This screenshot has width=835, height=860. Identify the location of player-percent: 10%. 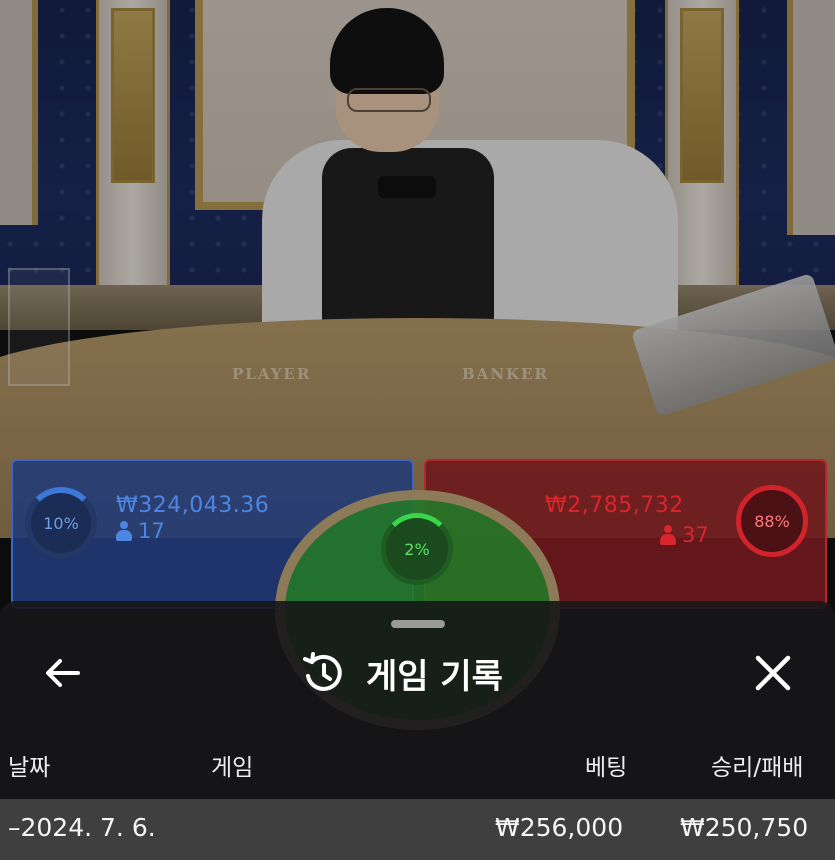
(61, 523).